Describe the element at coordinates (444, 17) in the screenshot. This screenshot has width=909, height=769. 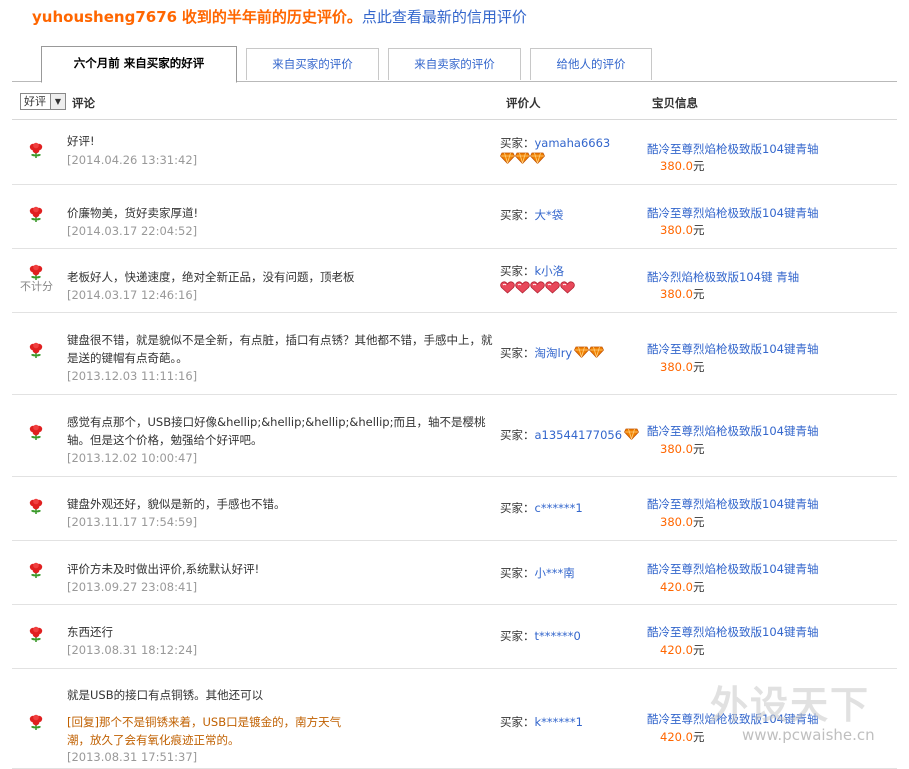
I see `latest-rating-link: 点此查看最新的信用评价` at that location.